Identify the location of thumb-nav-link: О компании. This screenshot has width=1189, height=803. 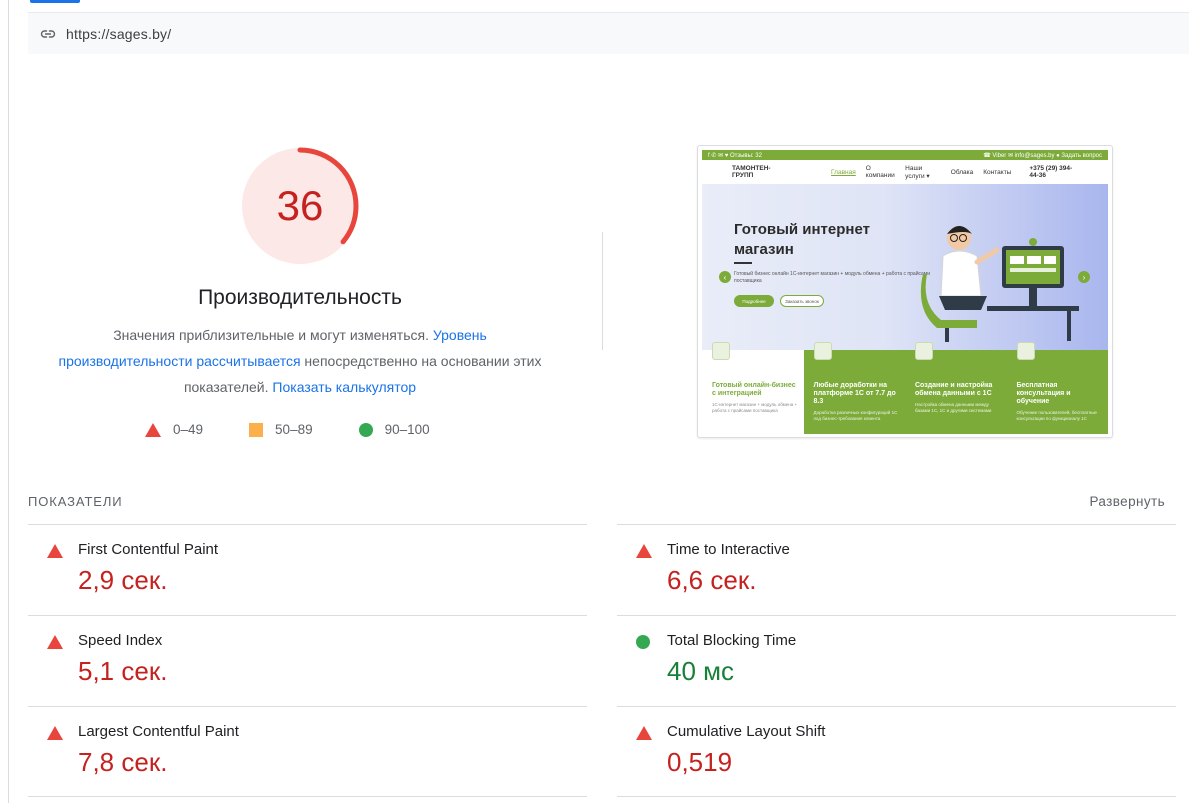
(880, 172).